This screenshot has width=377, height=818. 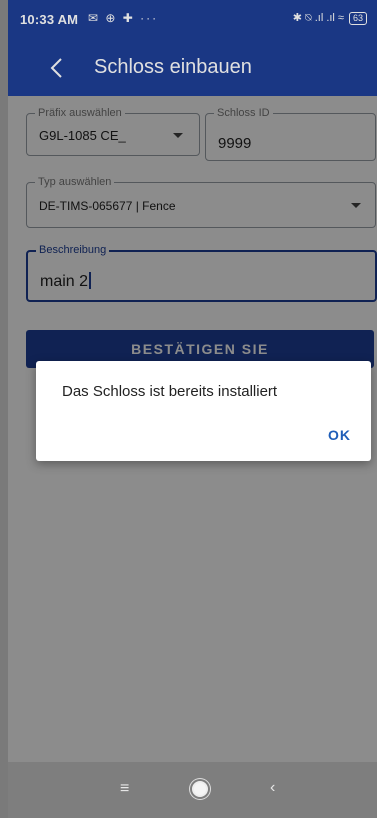 What do you see at coordinates (49, 19) in the screenshot?
I see `status-time: 10:33 AM` at bounding box center [49, 19].